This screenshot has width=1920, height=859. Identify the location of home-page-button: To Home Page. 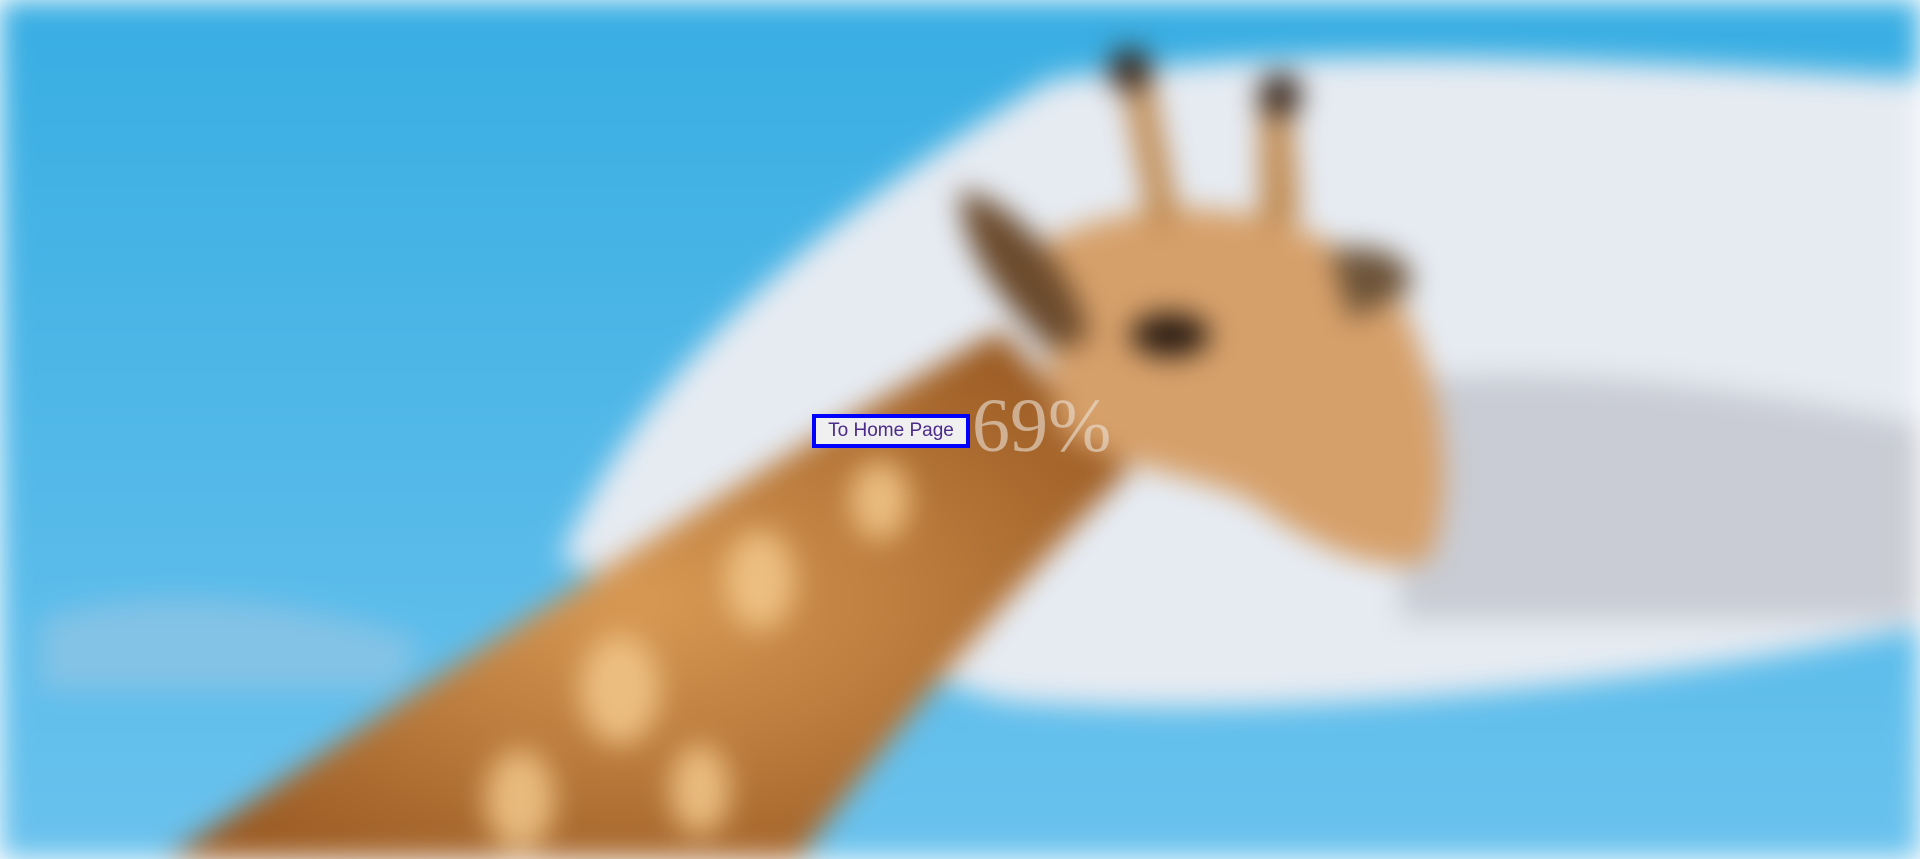
(891, 431).